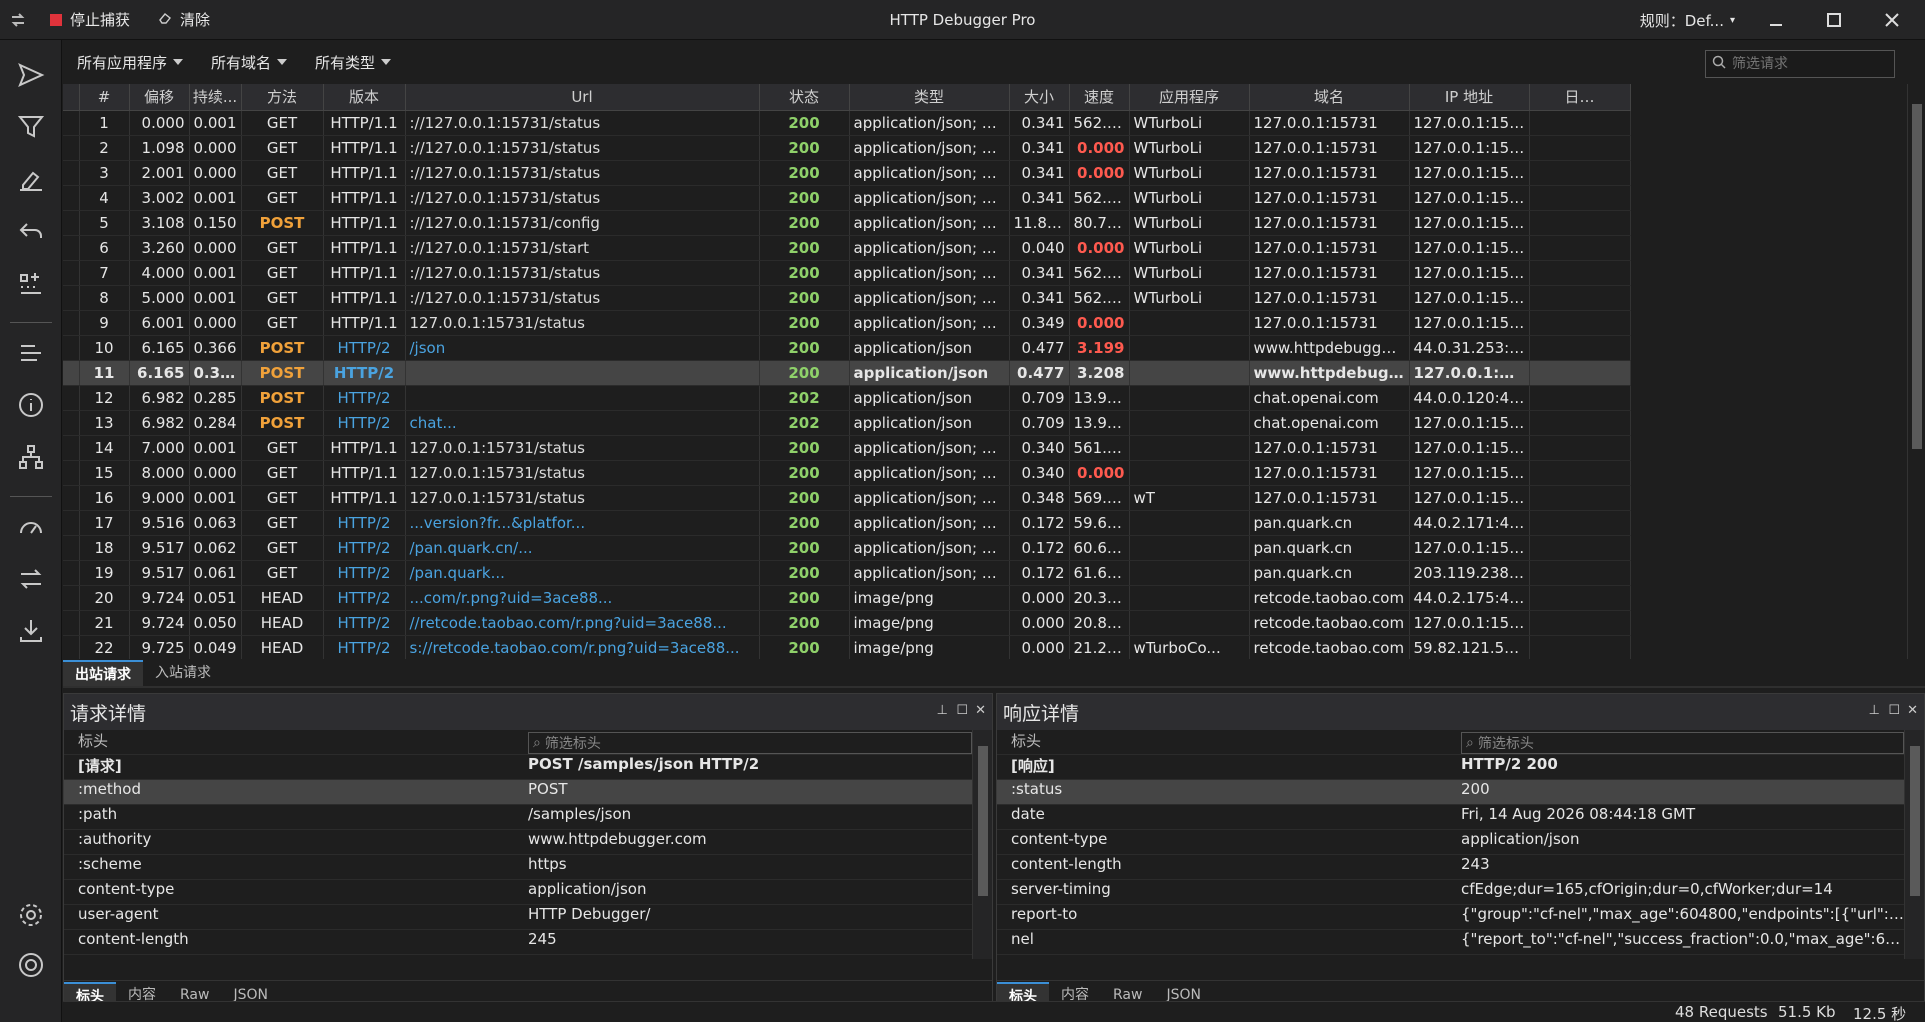 The width and height of the screenshot is (1925, 1022). I want to click on table-cell-m: POST, so click(282, 348).